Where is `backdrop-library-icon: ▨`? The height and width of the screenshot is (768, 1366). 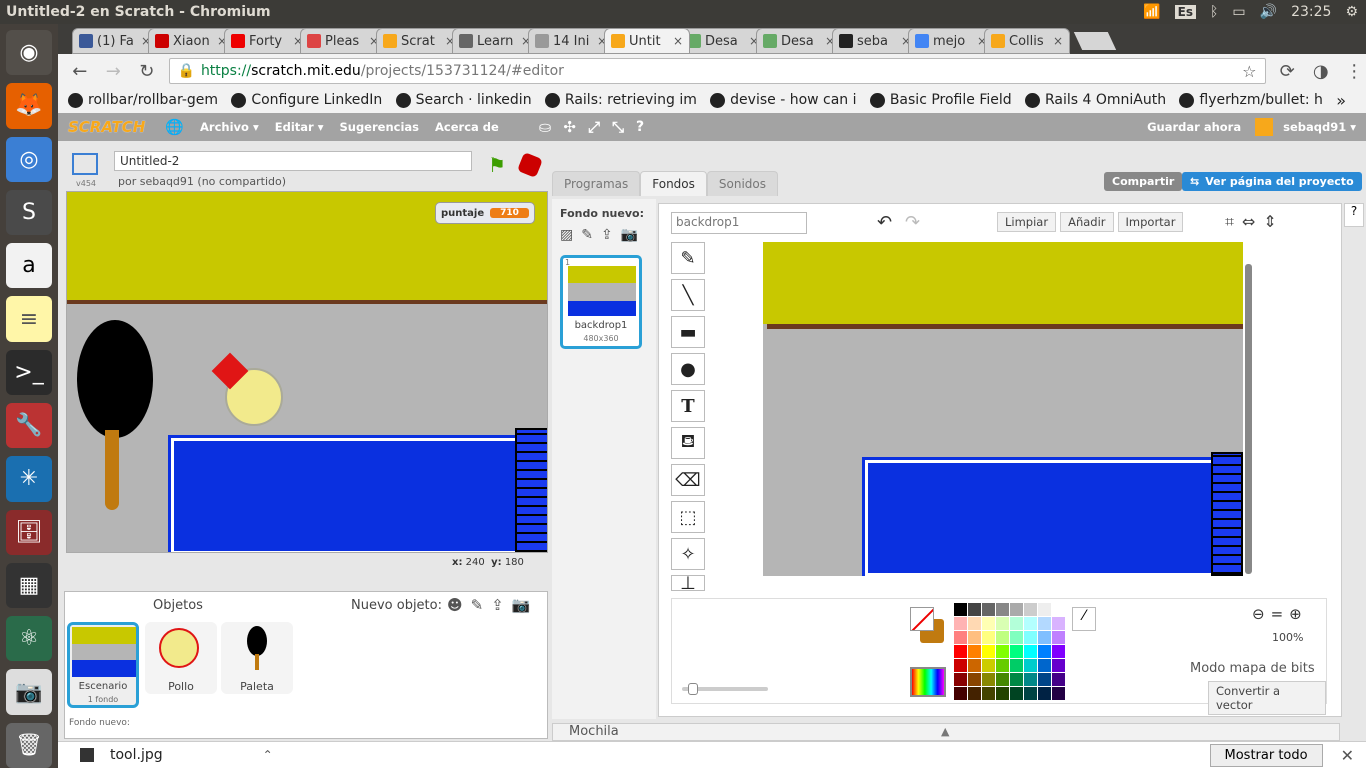
backdrop-library-icon: ▨ is located at coordinates (566, 235).